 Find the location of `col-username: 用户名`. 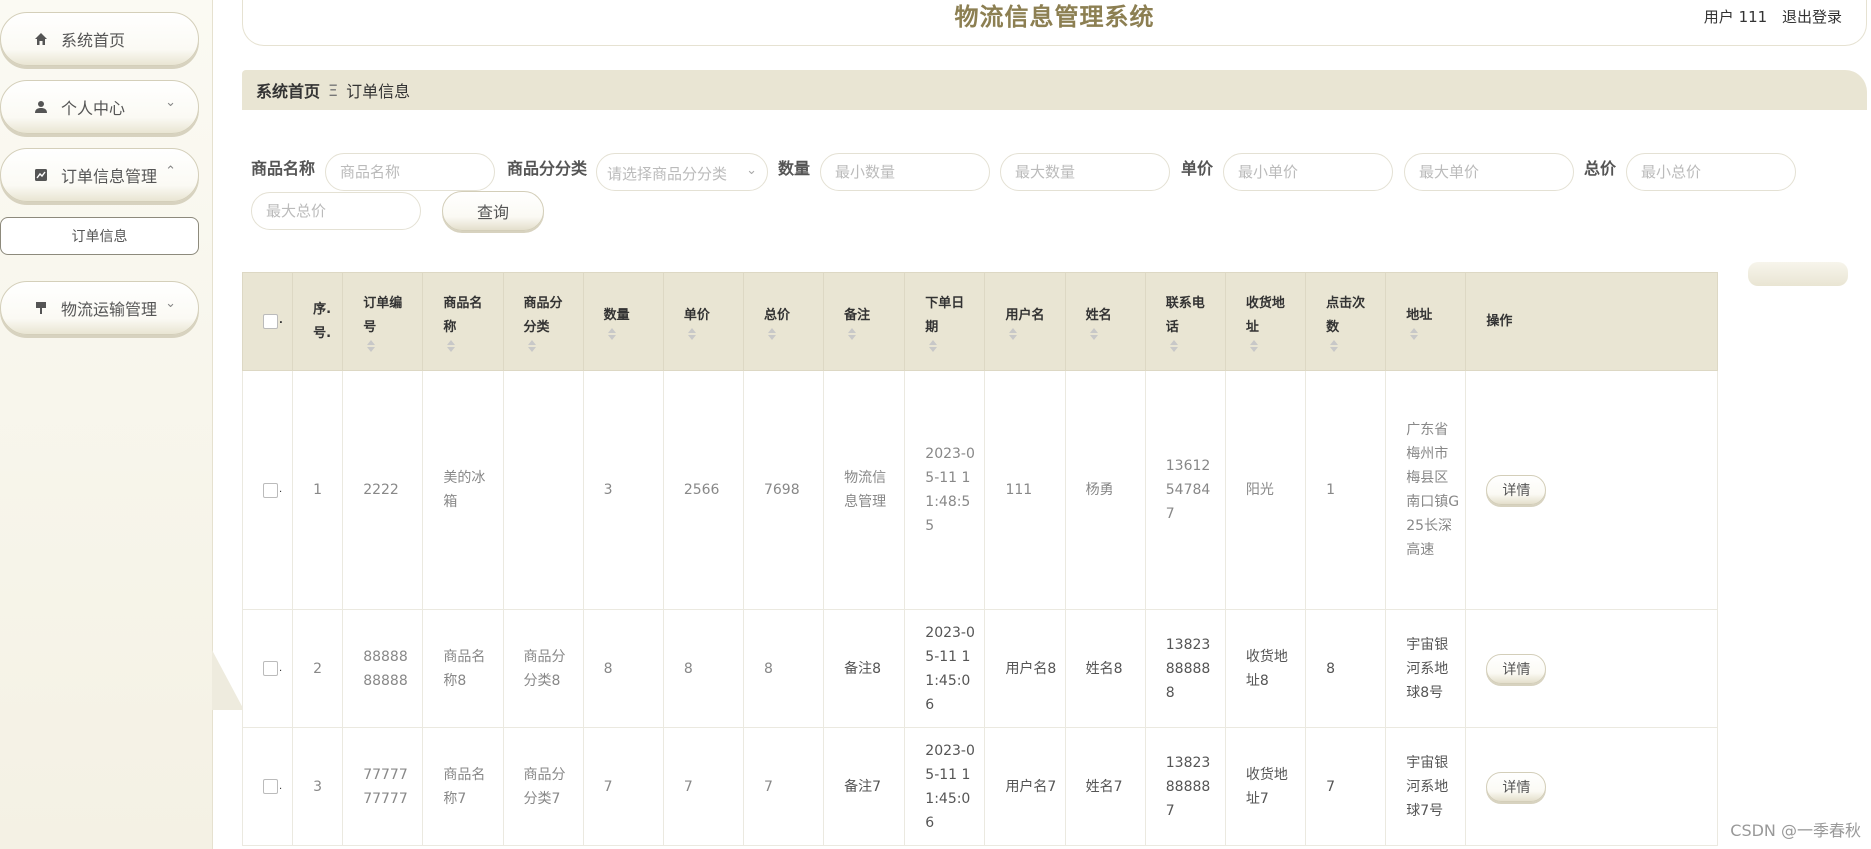

col-username: 用户名 is located at coordinates (1025, 321).